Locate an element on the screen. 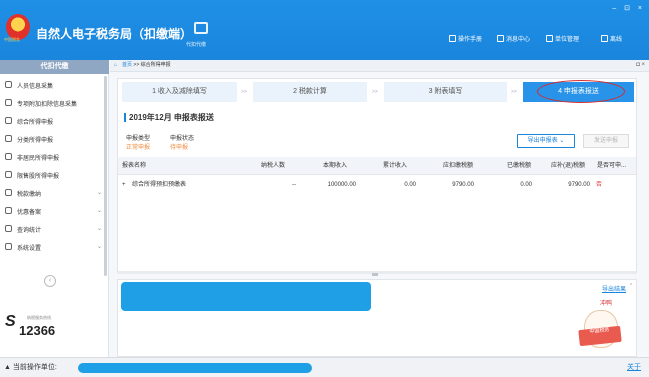 The width and height of the screenshot is (649, 377). folder-icon is located at coordinates (8, 192).